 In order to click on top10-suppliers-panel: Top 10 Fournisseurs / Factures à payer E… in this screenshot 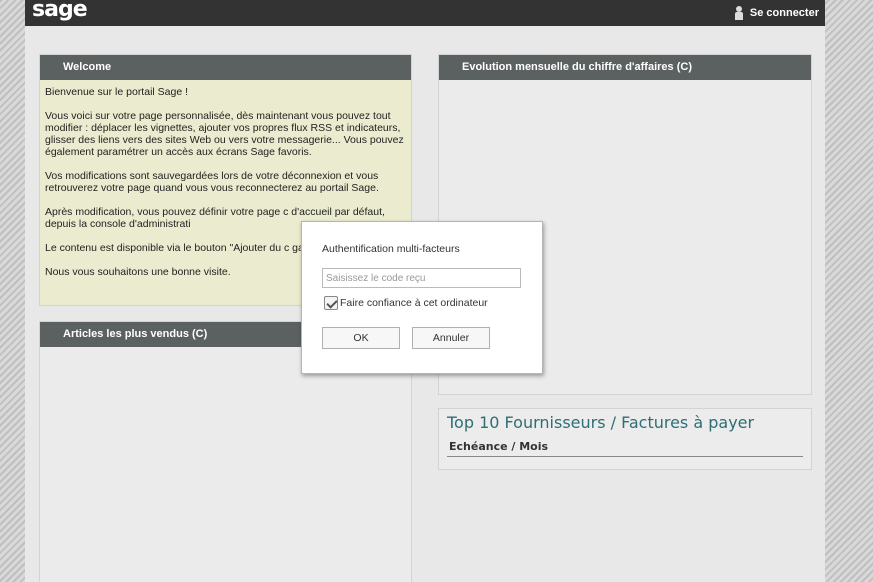, I will do `click(625, 439)`.